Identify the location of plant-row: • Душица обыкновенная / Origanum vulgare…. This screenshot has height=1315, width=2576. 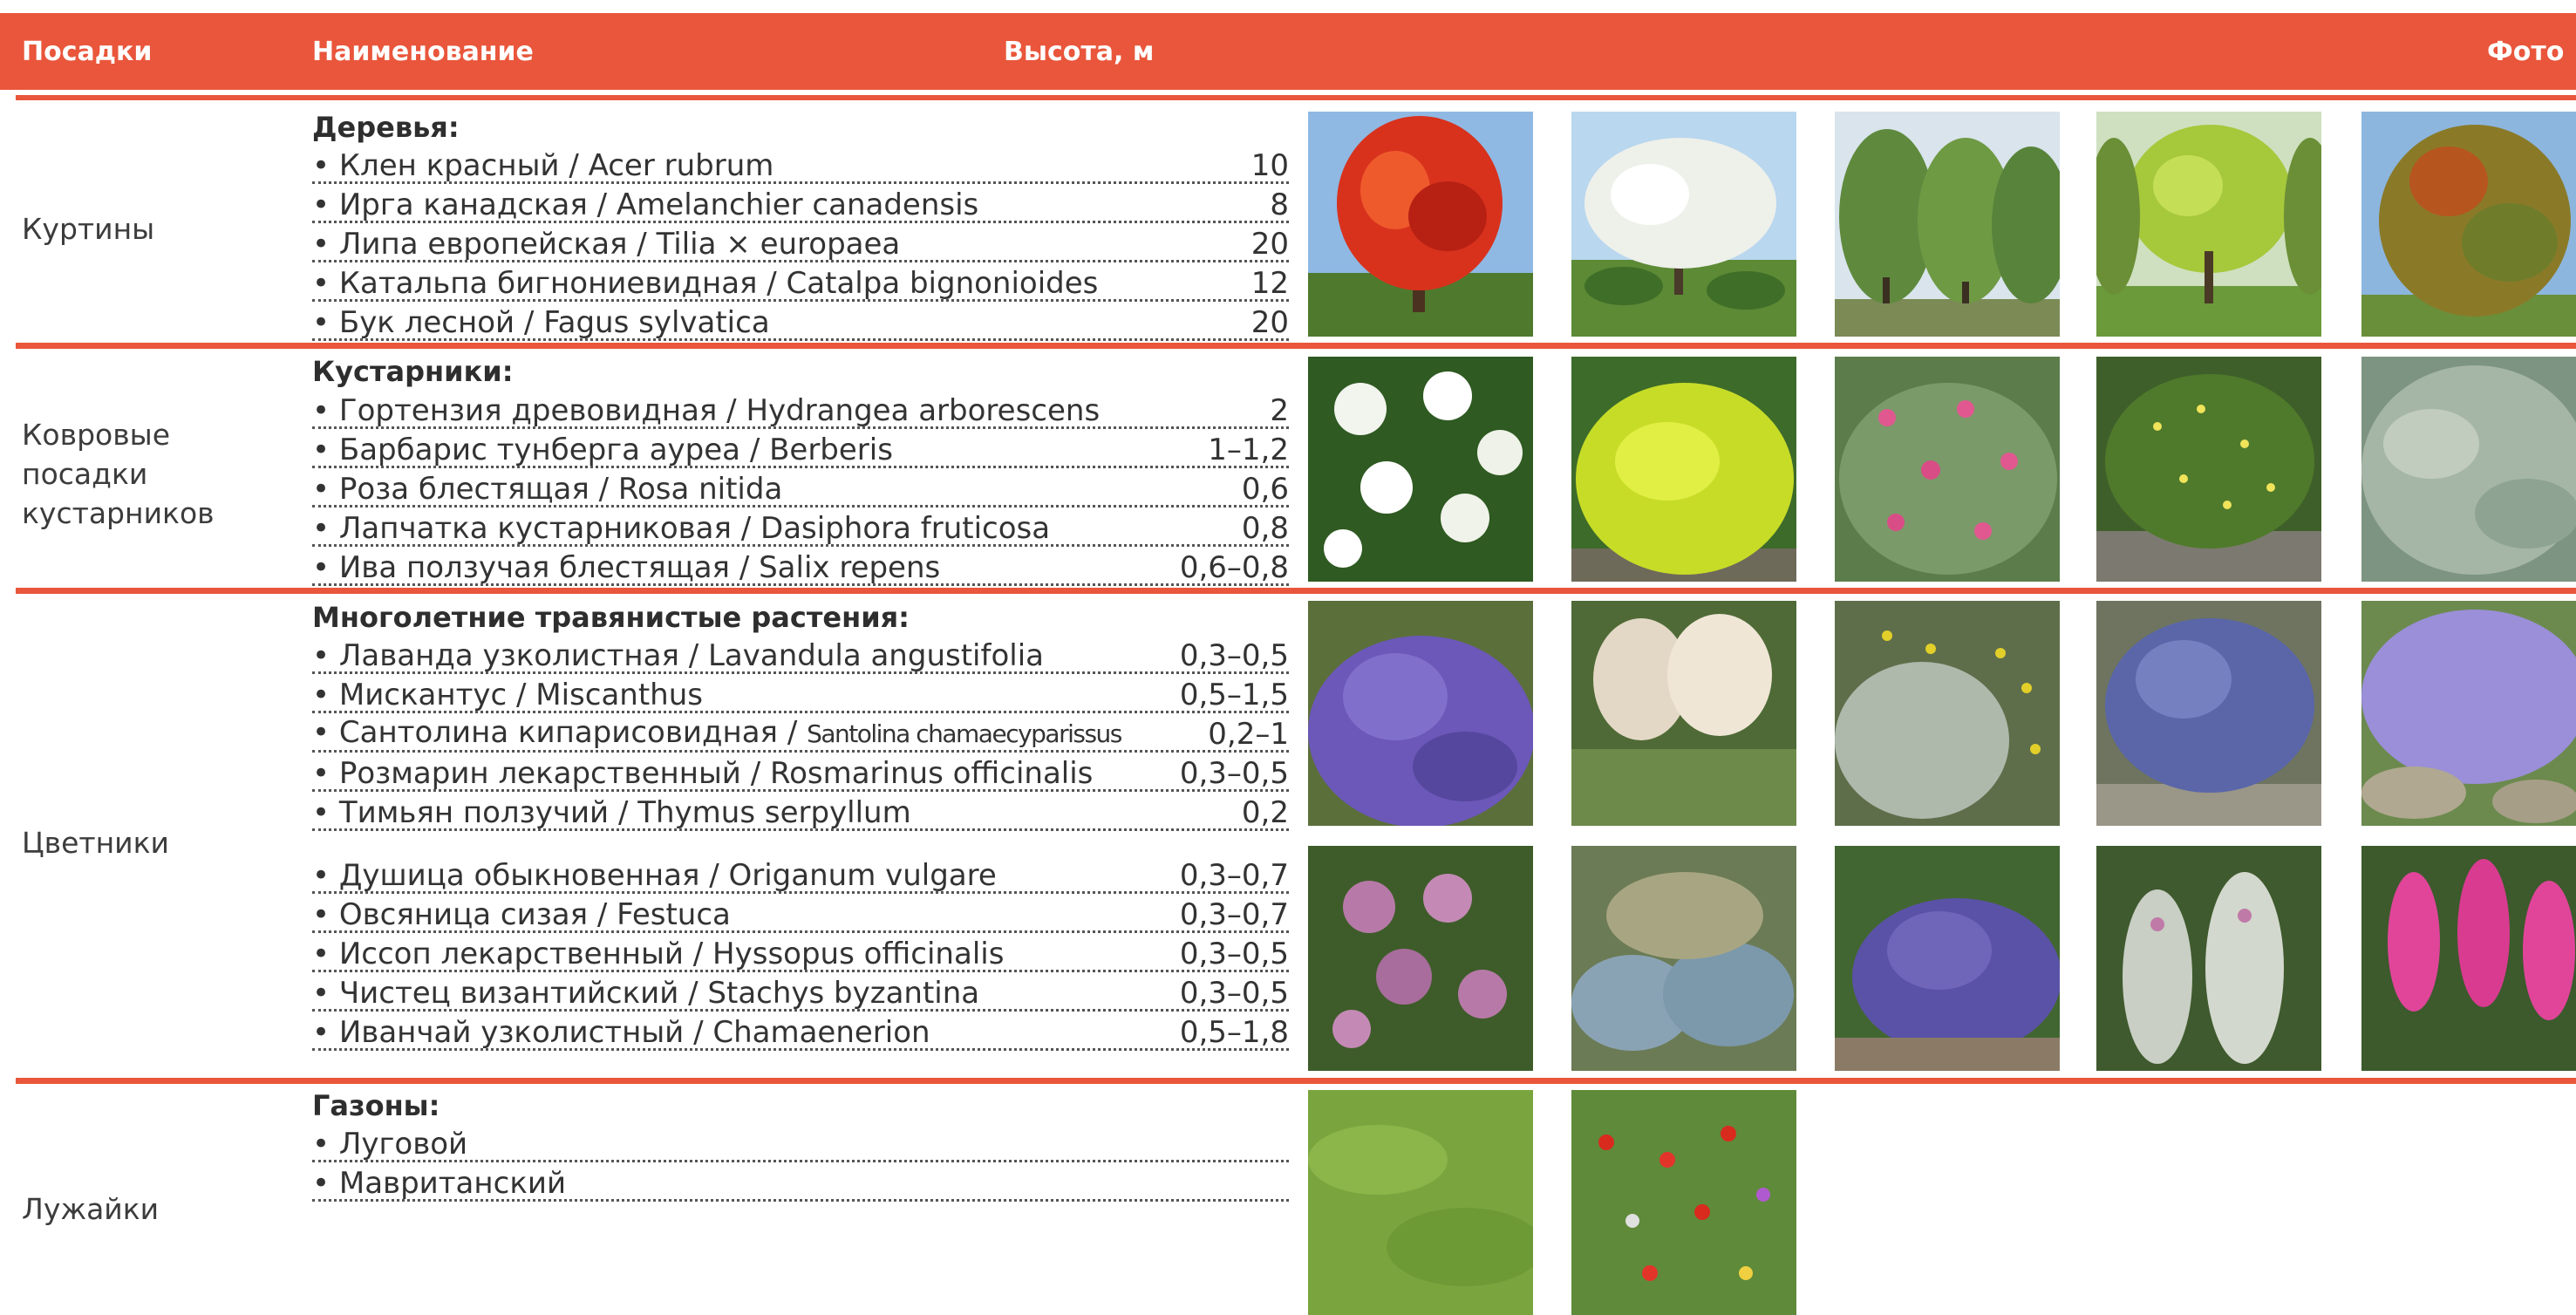
(801, 874).